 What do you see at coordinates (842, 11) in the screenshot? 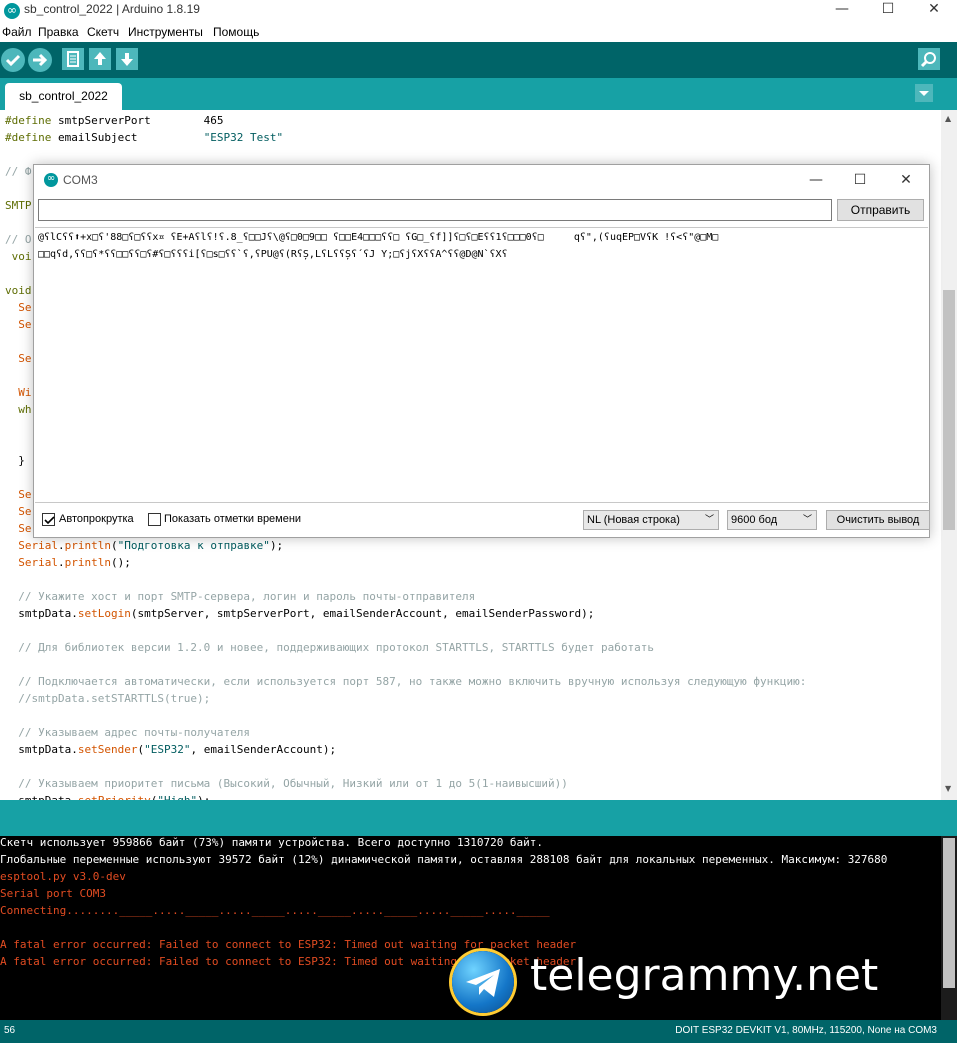
I see `minimize-button: —` at bounding box center [842, 11].